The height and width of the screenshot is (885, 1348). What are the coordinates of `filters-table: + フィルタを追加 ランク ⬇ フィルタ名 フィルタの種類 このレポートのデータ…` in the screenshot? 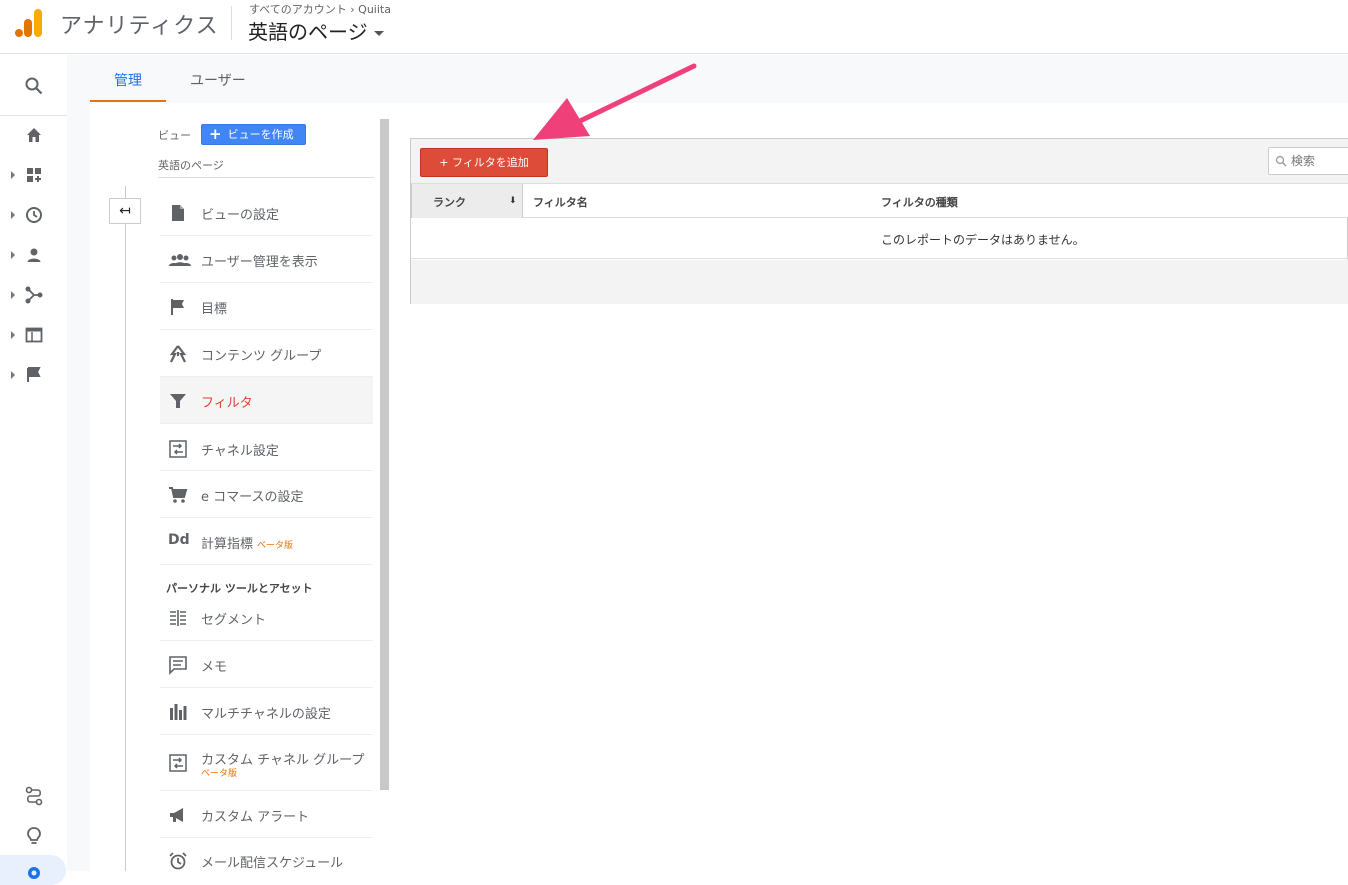 It's located at (879, 221).